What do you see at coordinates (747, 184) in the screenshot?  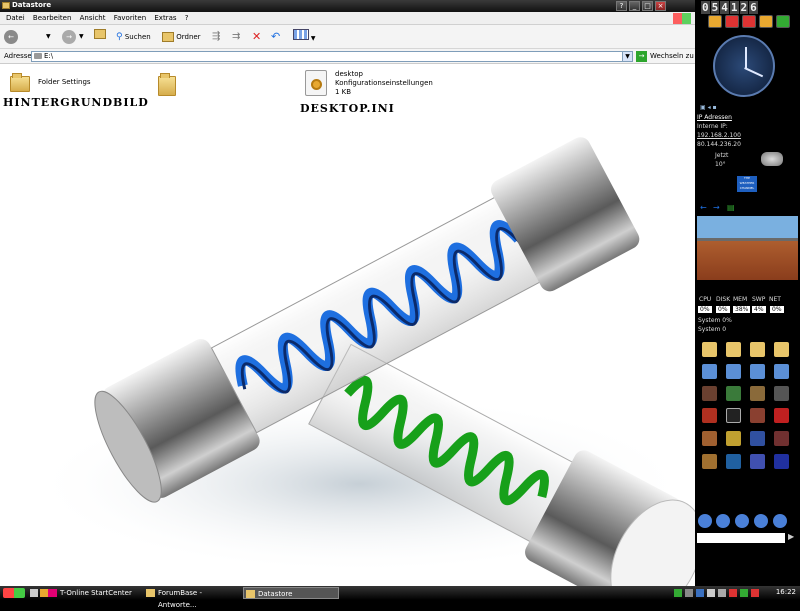 I see `weather-channel-logo: THE WEATHER CHANNEL` at bounding box center [747, 184].